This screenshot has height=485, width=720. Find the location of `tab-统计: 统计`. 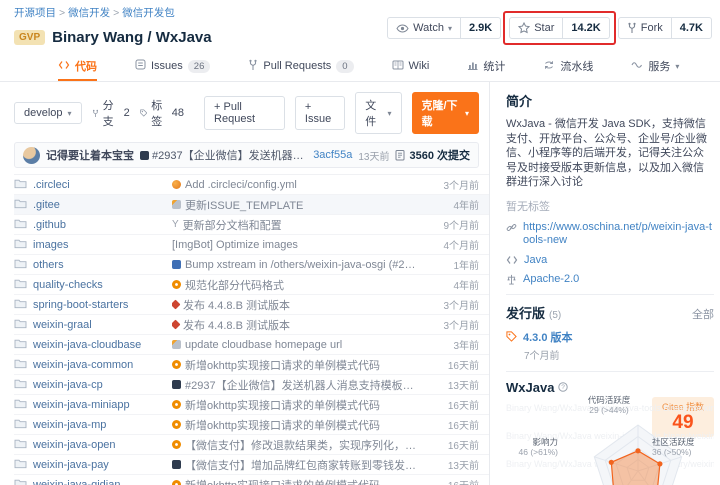

tab-统计: 统计 is located at coordinates (486, 68).